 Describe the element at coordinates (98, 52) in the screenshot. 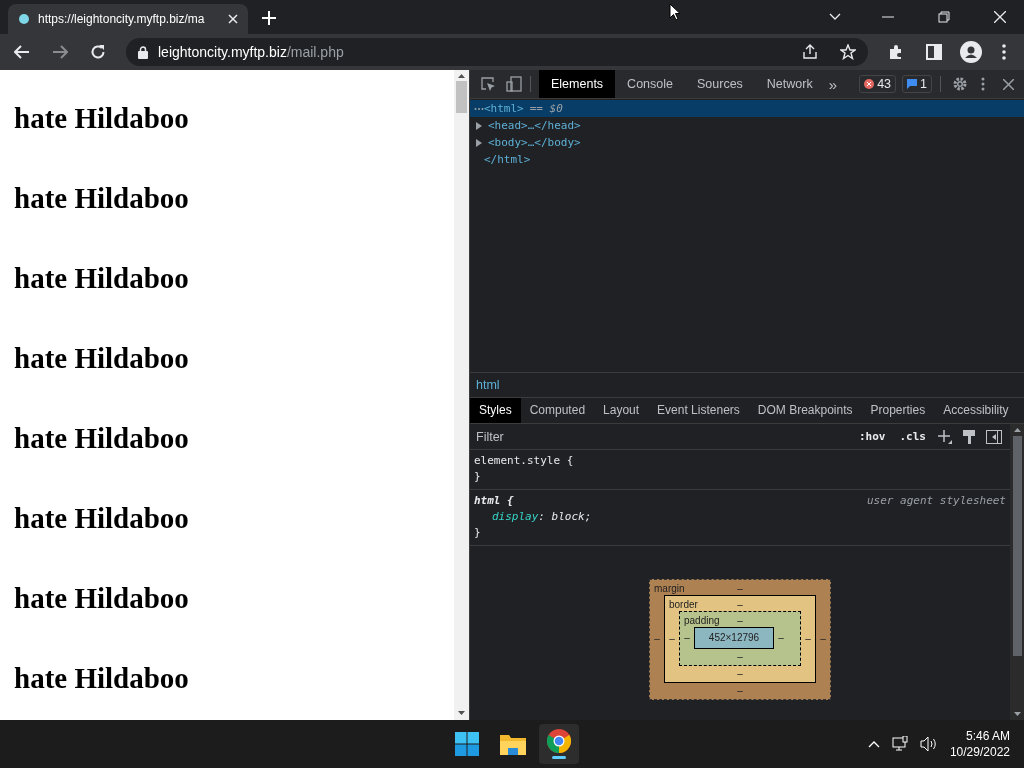

I see `reload-icon` at that location.